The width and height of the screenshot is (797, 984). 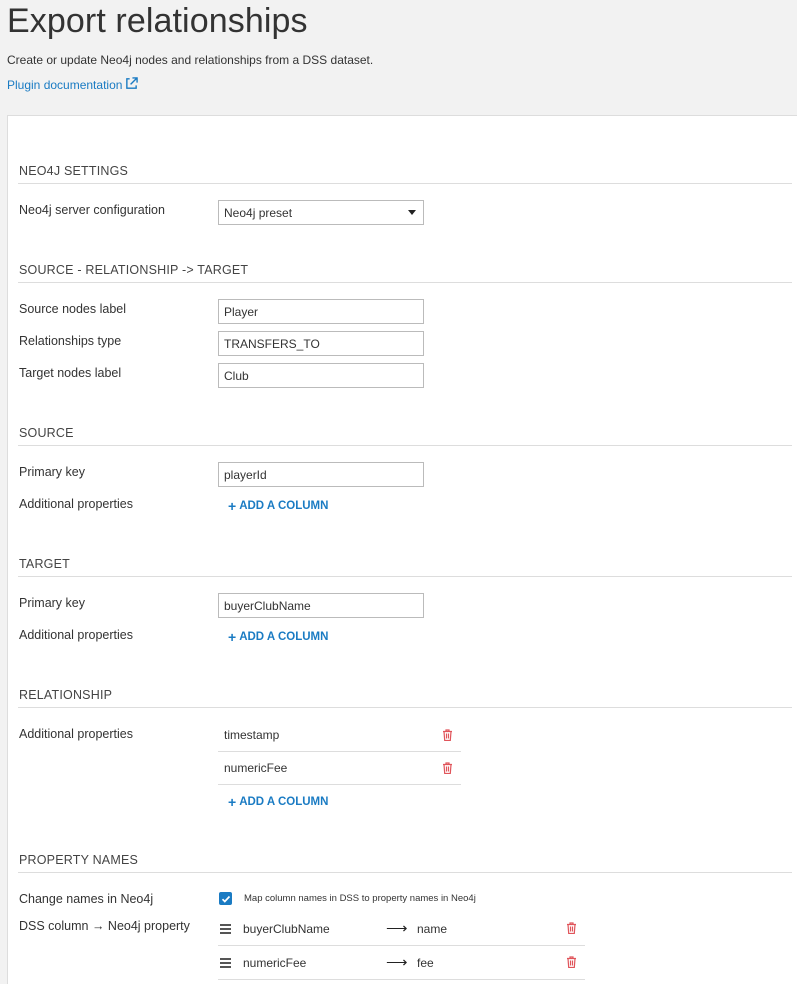 What do you see at coordinates (432, 929) in the screenshot?
I see `mapping-neo4j-property: name` at bounding box center [432, 929].